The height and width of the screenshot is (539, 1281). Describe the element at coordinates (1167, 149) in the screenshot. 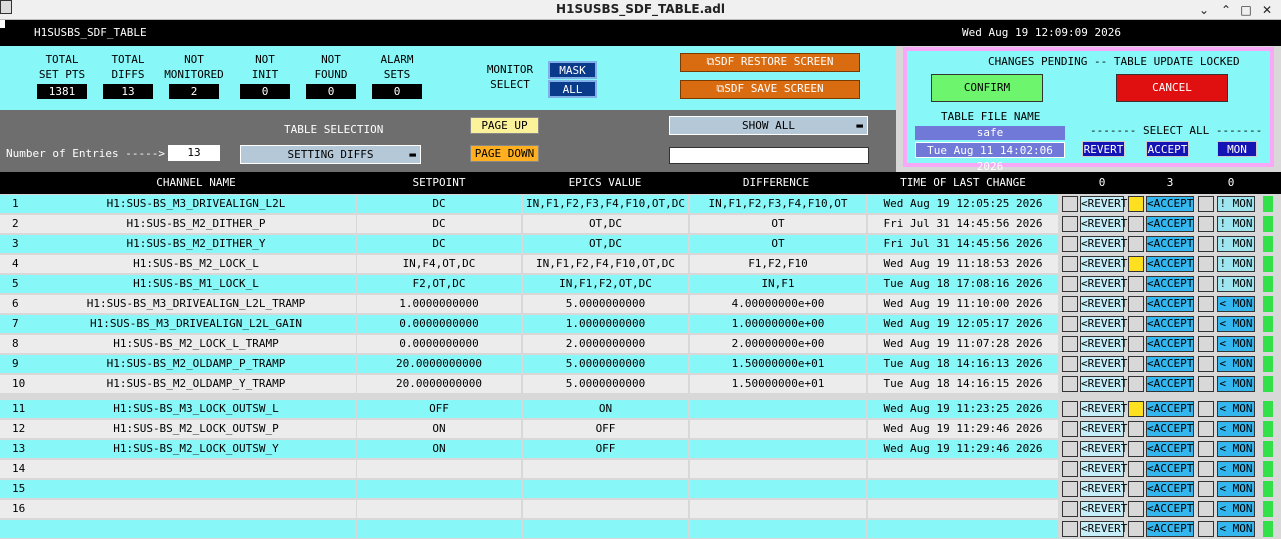

I see `accept-all-button: ACCEPT` at that location.